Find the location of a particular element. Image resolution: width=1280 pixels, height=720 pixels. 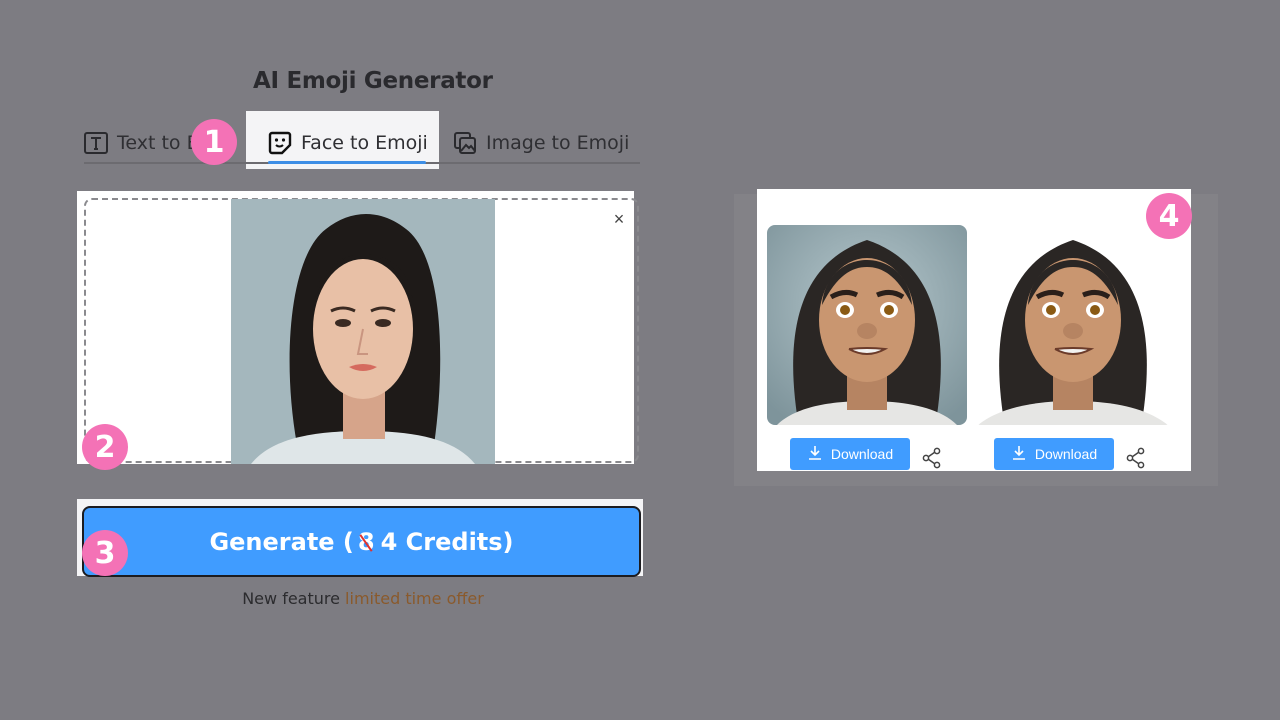

tab-text-to-emoji: Text to E is located at coordinates (141, 143).